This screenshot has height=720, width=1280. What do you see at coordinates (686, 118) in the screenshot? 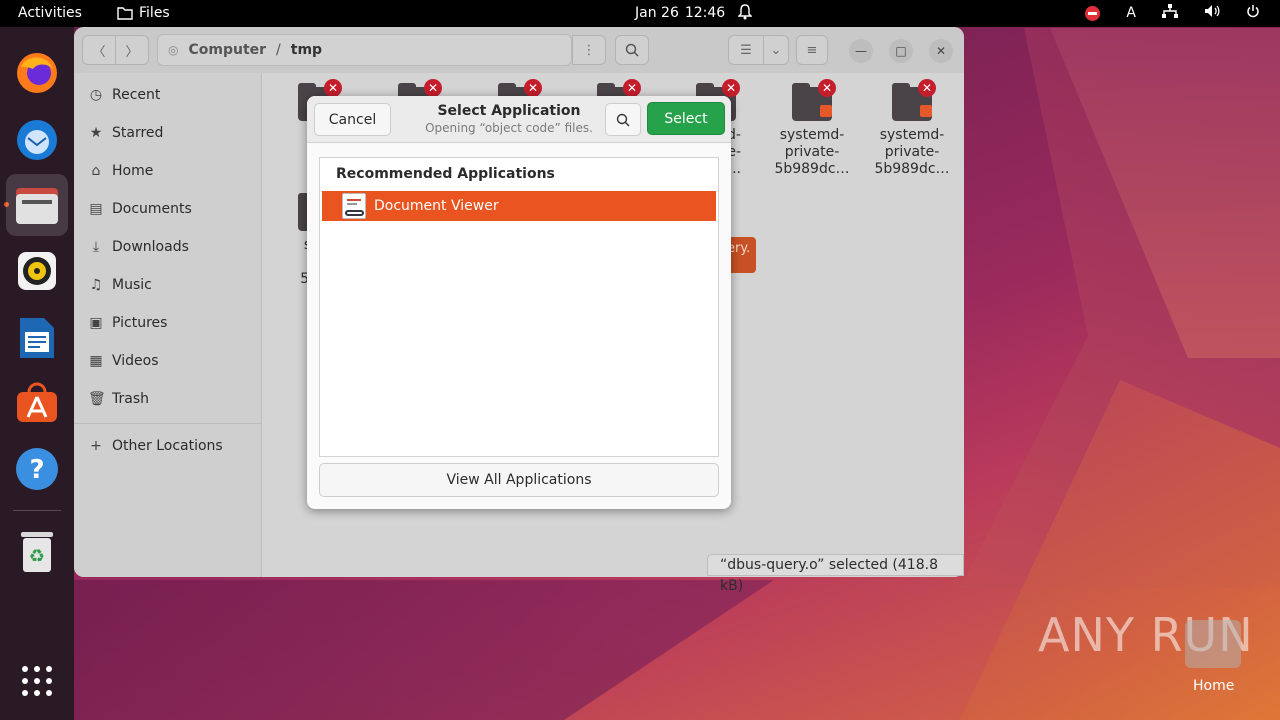
I see `select-button: Select` at bounding box center [686, 118].